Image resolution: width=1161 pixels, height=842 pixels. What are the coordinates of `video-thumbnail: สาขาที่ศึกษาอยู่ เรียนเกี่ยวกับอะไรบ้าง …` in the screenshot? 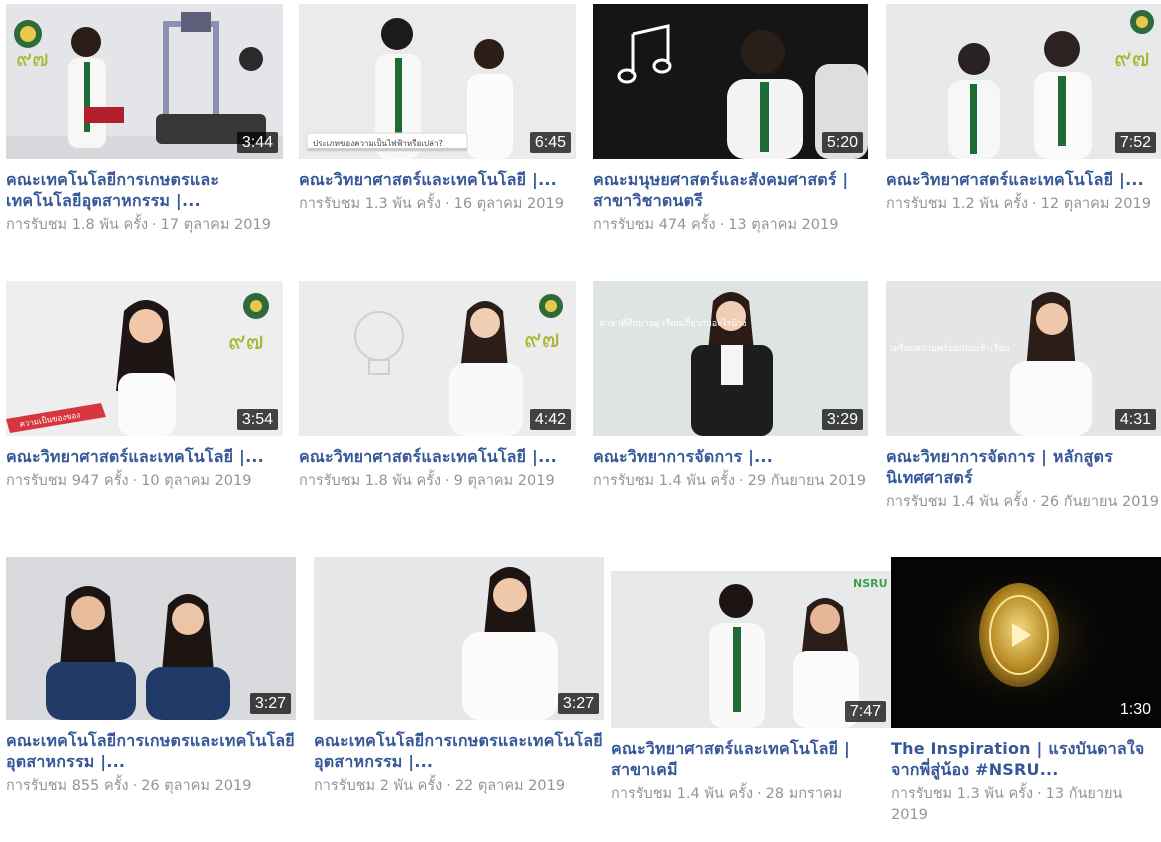 It's located at (730, 358).